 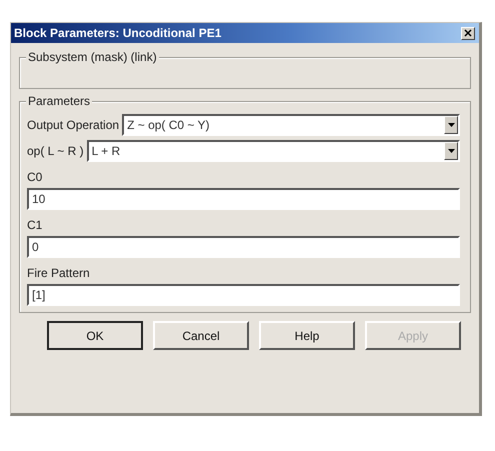 What do you see at coordinates (307, 335) in the screenshot?
I see `dialog-button: Help` at bounding box center [307, 335].